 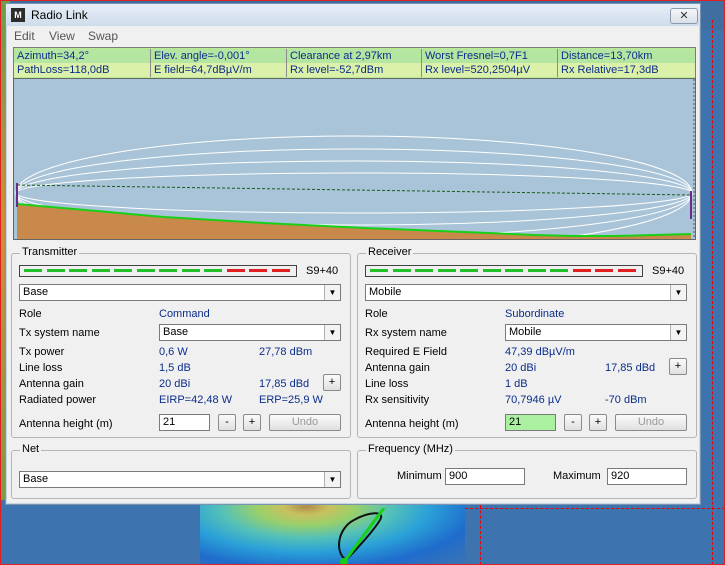 I want to click on rx-signal-meter, so click(x=504, y=271).